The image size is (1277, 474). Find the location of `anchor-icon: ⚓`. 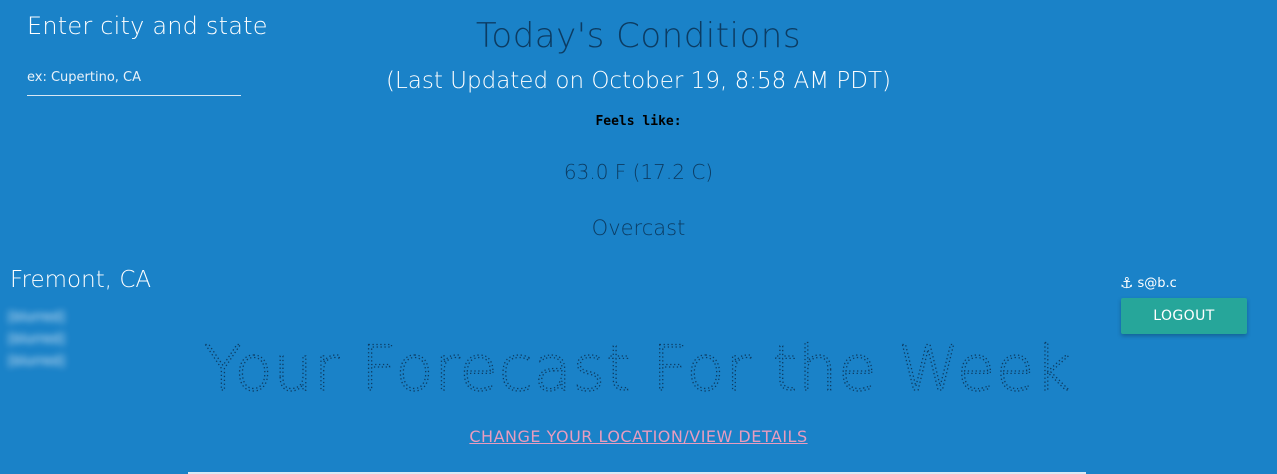

anchor-icon: ⚓ is located at coordinates (1127, 283).